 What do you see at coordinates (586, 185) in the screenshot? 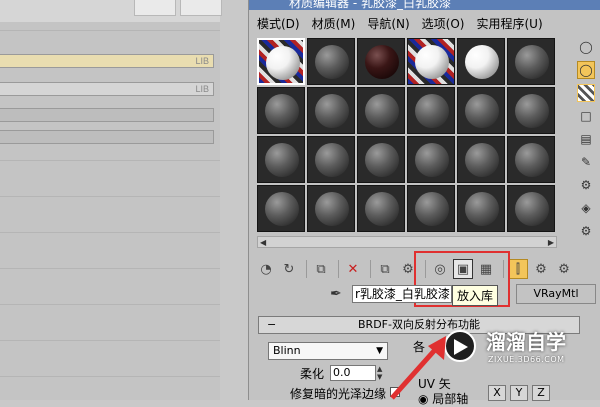
I see `options-icon: ⚙` at bounding box center [586, 185].